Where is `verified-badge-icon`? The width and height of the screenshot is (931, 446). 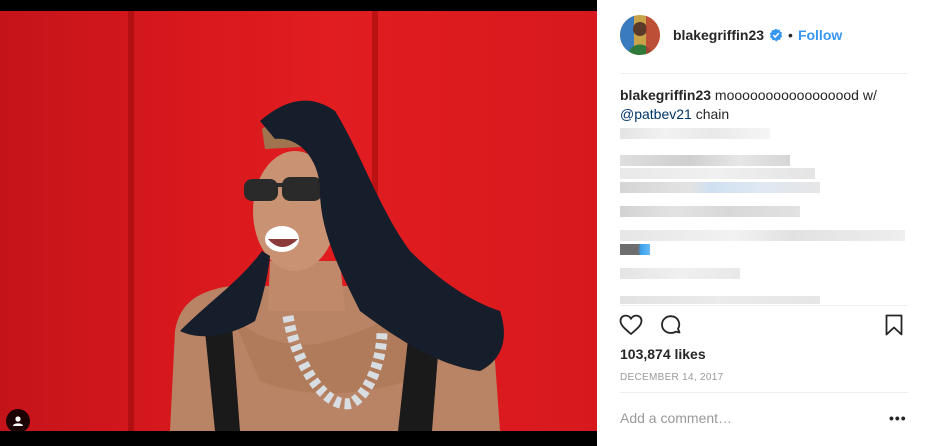
verified-badge-icon is located at coordinates (776, 35).